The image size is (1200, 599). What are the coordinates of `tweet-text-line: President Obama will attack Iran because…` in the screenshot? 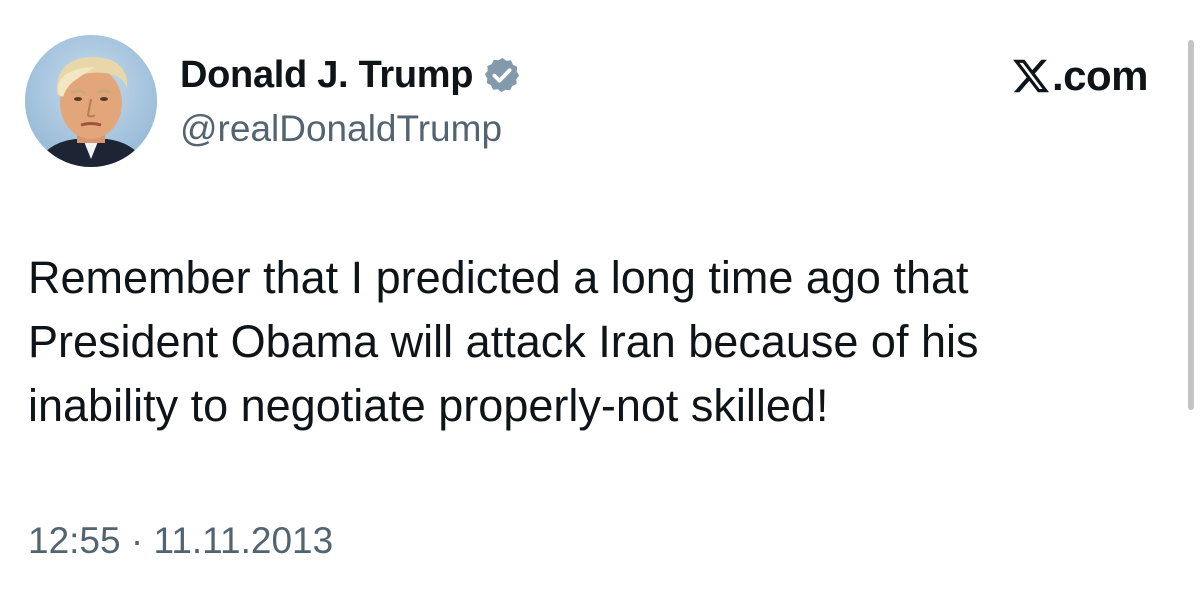 It's located at (503, 341).